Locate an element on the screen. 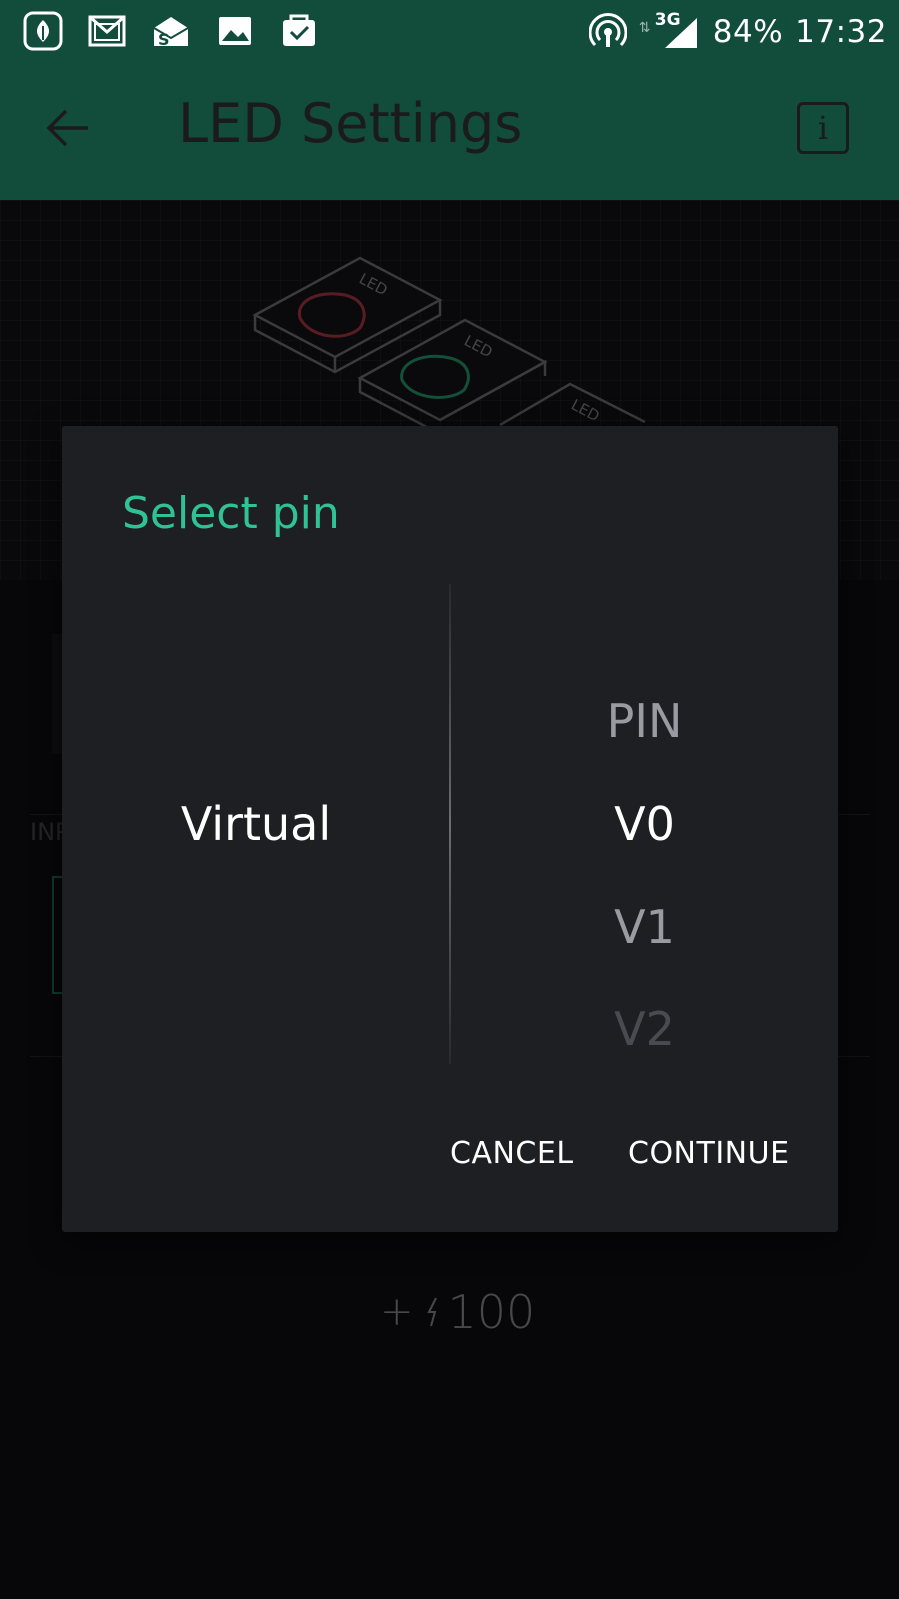 The image size is (899, 1599). pin-type-selected: Virtual is located at coordinates (256, 824).